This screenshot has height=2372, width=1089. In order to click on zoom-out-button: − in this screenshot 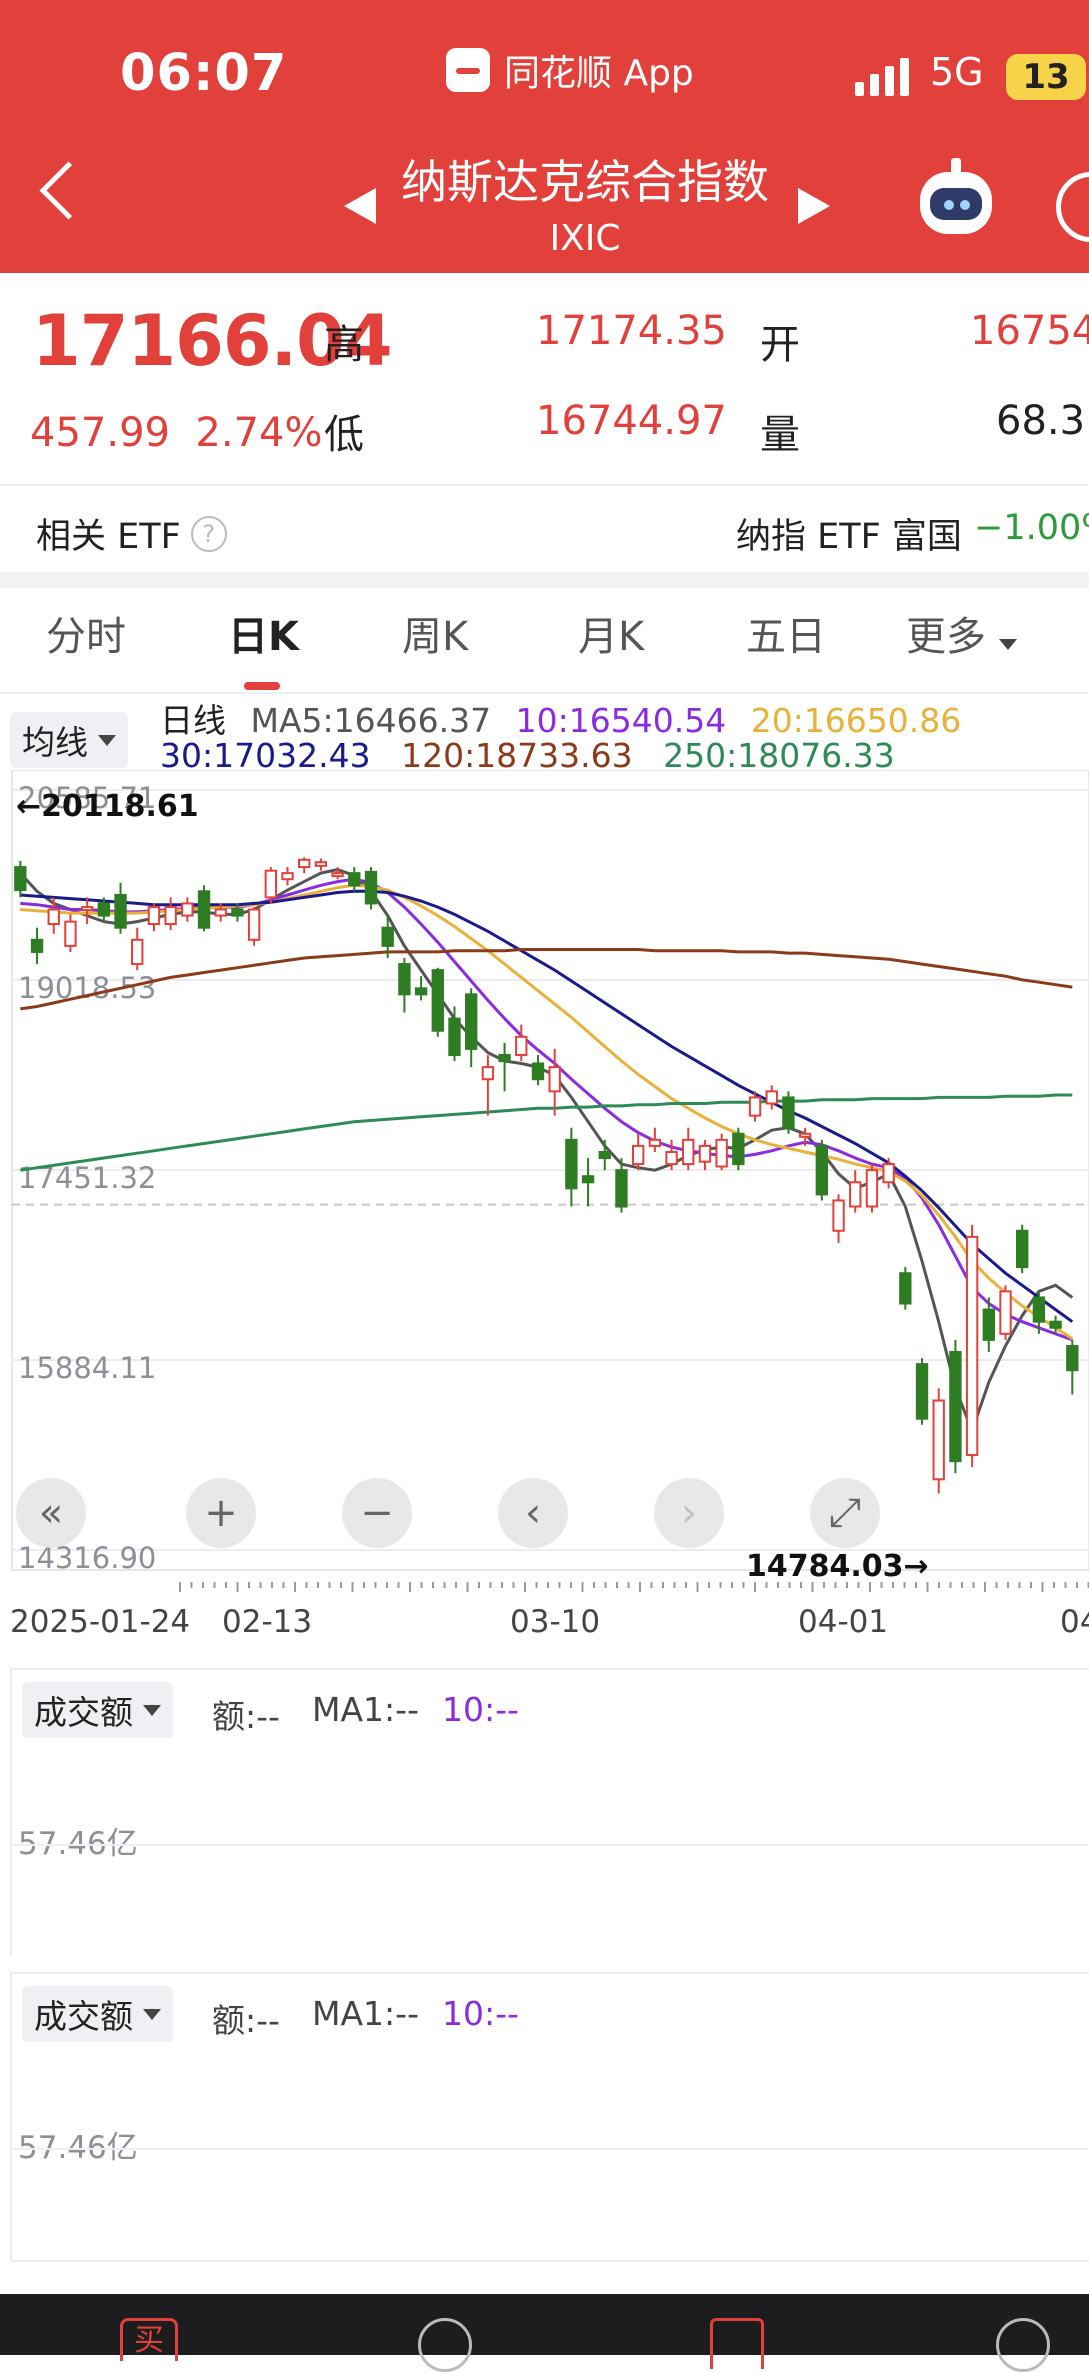, I will do `click(377, 1513)`.